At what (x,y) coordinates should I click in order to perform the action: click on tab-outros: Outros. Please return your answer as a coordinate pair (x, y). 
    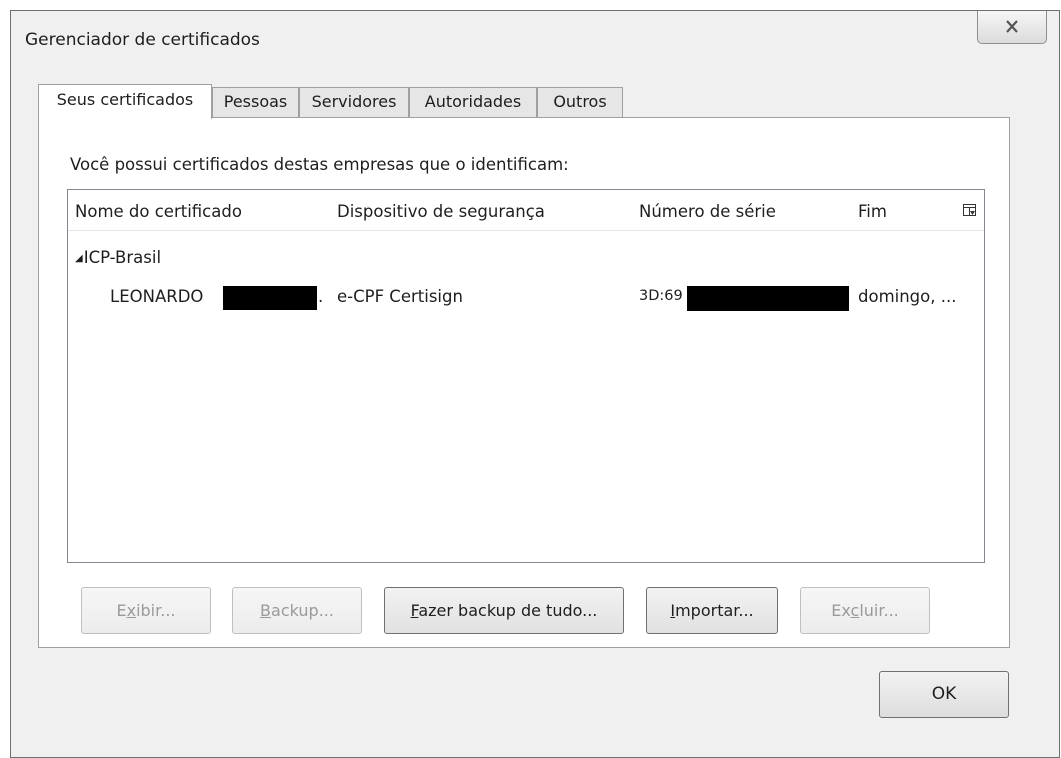
    Looking at the image, I should click on (580, 102).